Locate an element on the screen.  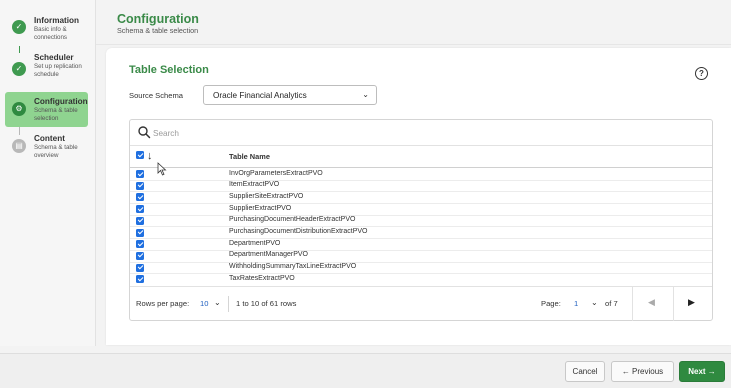
page-title: Configuration is located at coordinates (158, 19).